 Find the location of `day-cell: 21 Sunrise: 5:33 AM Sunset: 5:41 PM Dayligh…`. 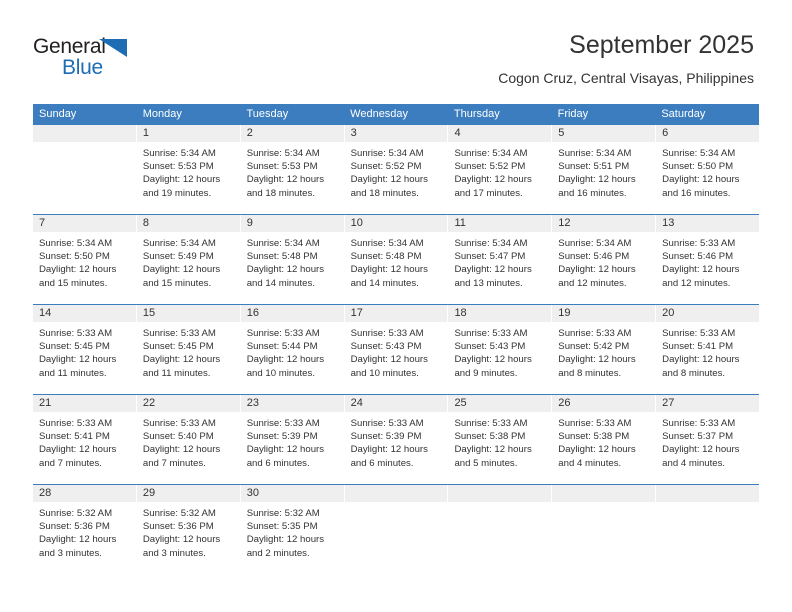

day-cell: 21 Sunrise: 5:33 AM Sunset: 5:41 PM Dayligh… is located at coordinates (85, 439).